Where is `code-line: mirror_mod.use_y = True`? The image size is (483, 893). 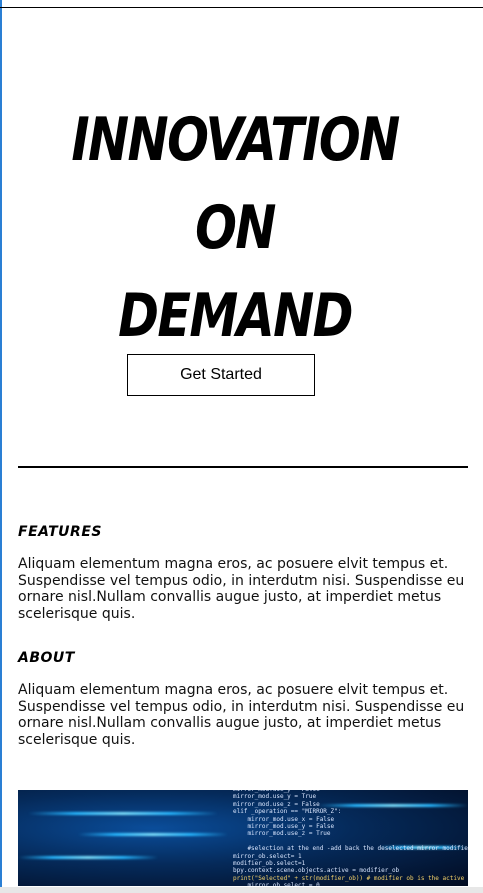 code-line: mirror_mod.use_y = True is located at coordinates (275, 797).